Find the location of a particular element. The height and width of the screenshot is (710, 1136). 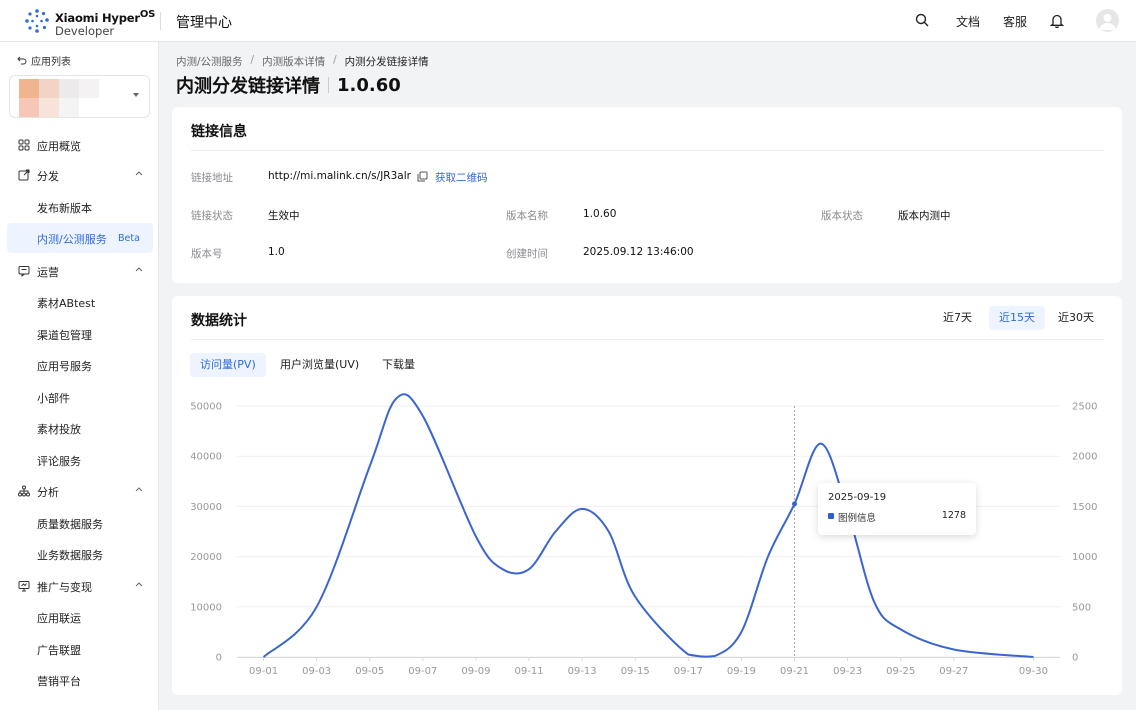

data-point is located at coordinates (795, 504).